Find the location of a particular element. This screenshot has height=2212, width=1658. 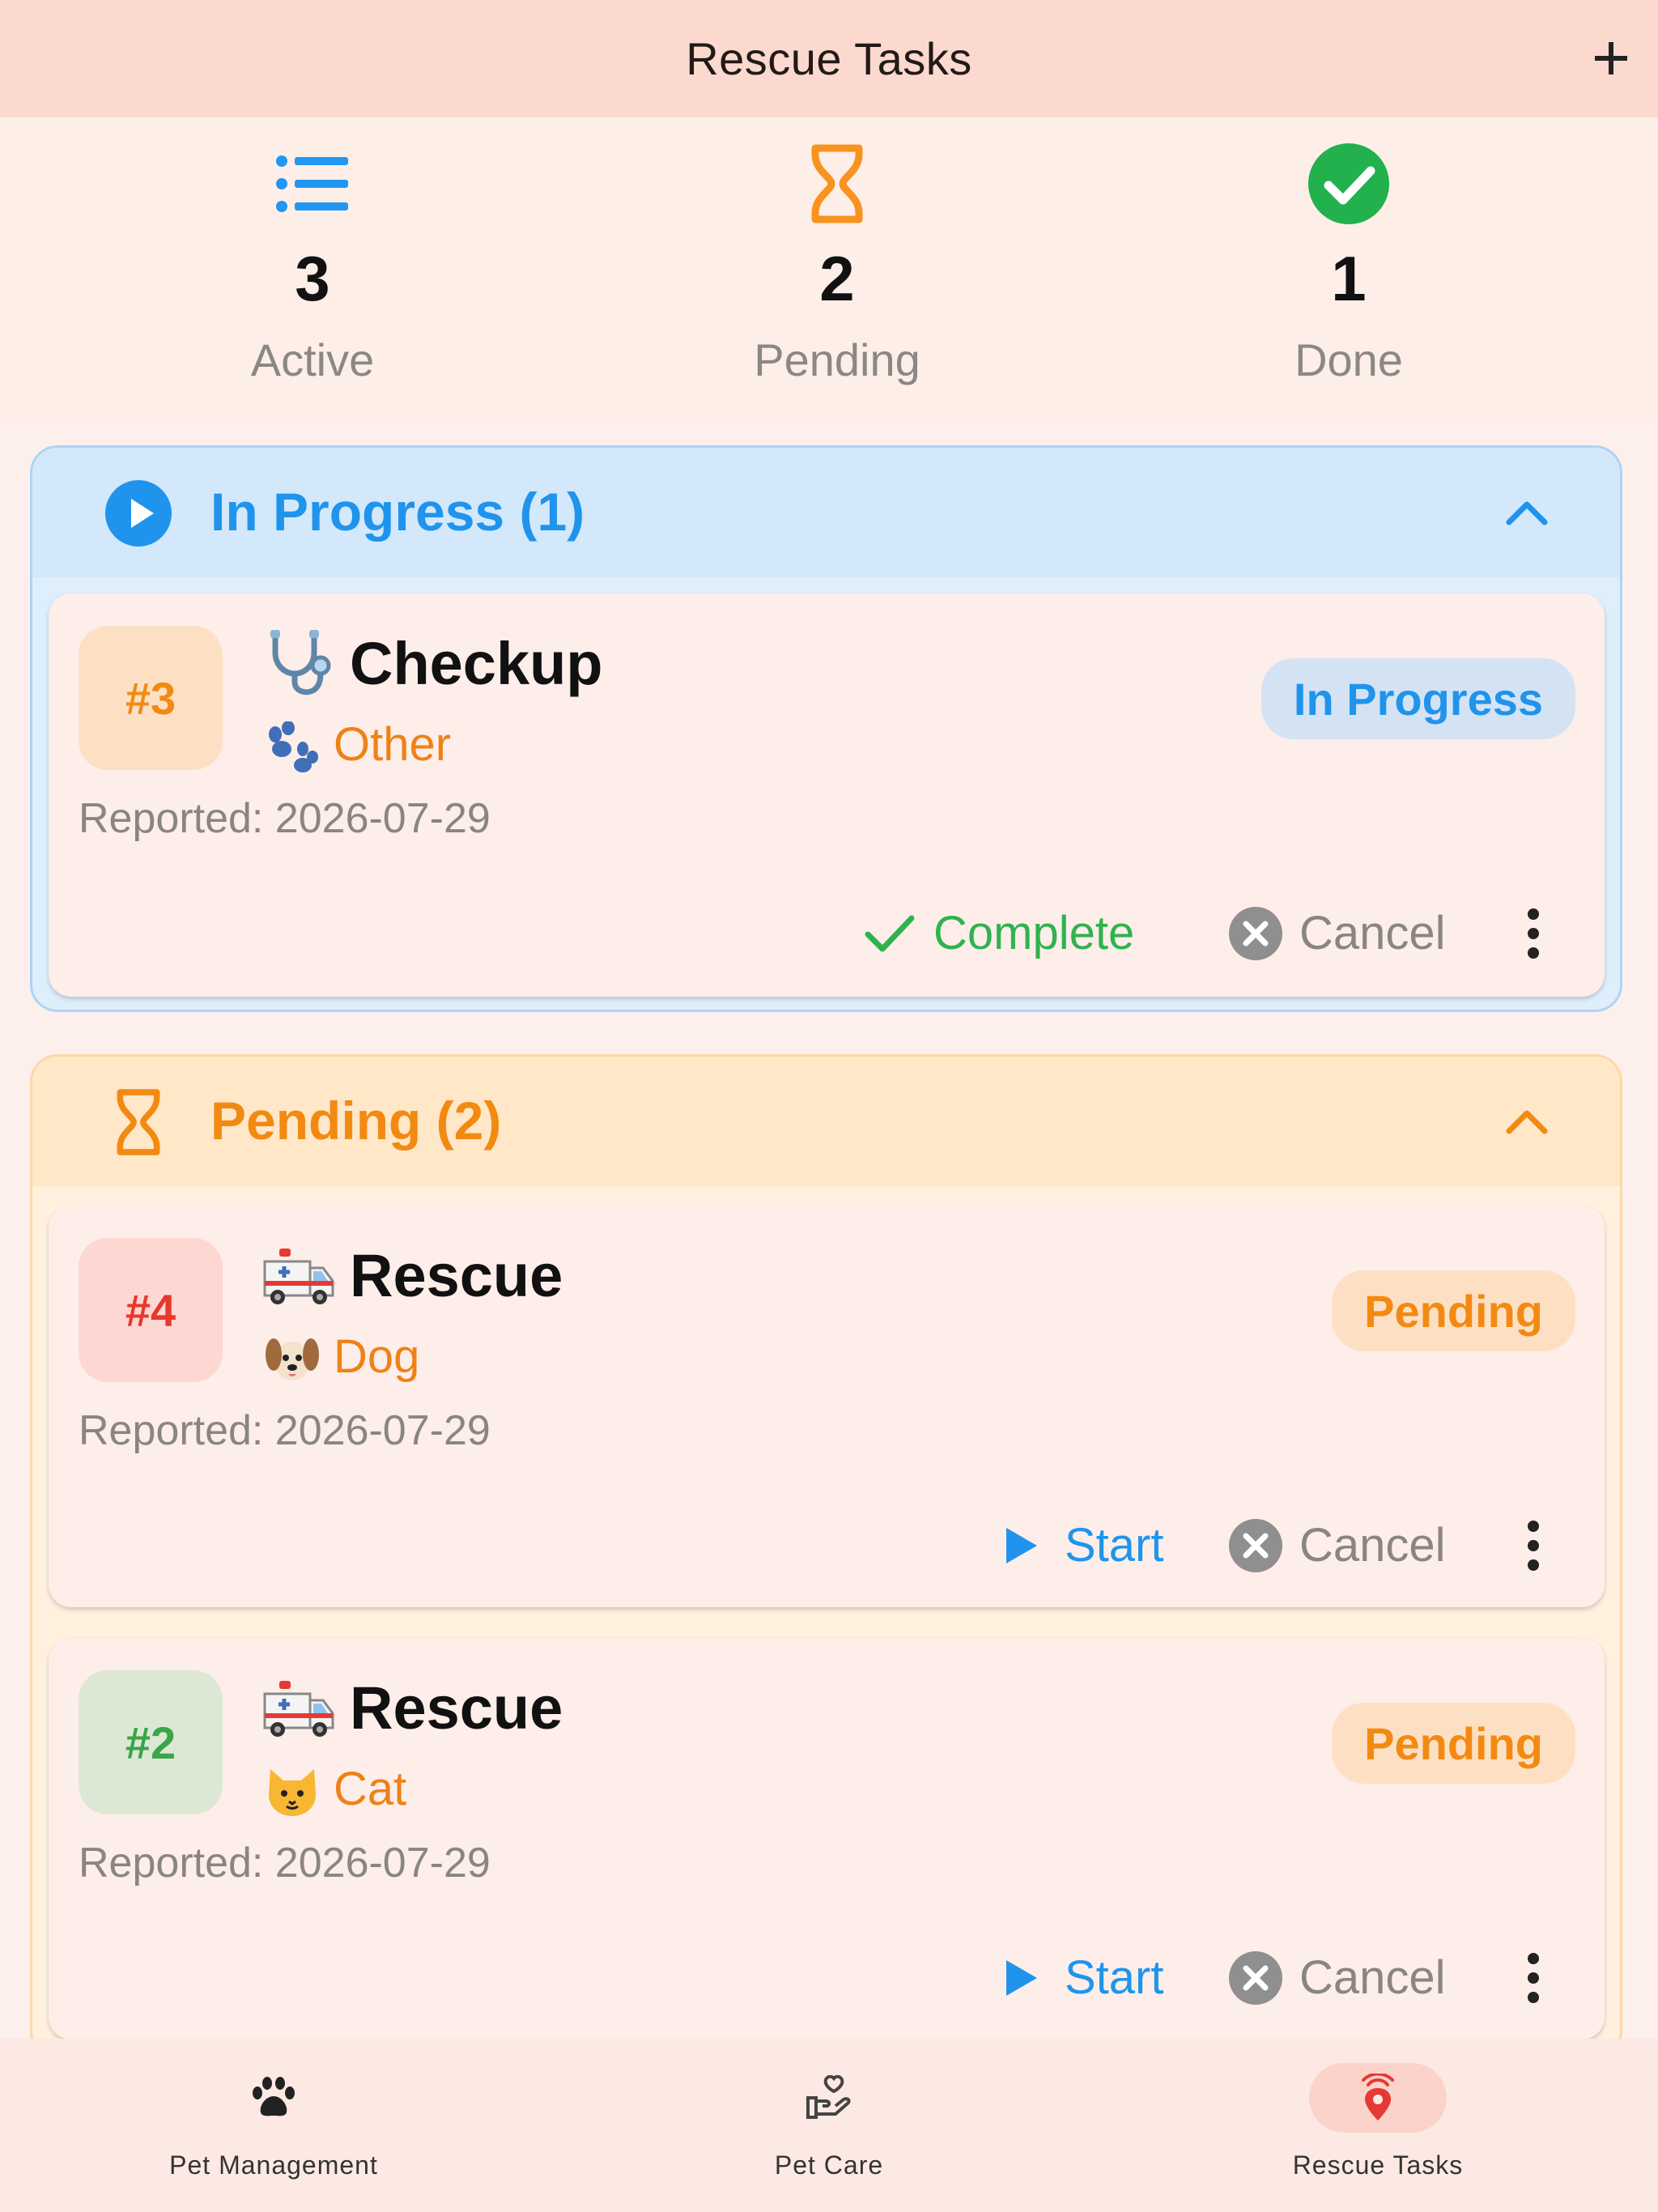

stat-pending-count: 2 is located at coordinates (837, 278).